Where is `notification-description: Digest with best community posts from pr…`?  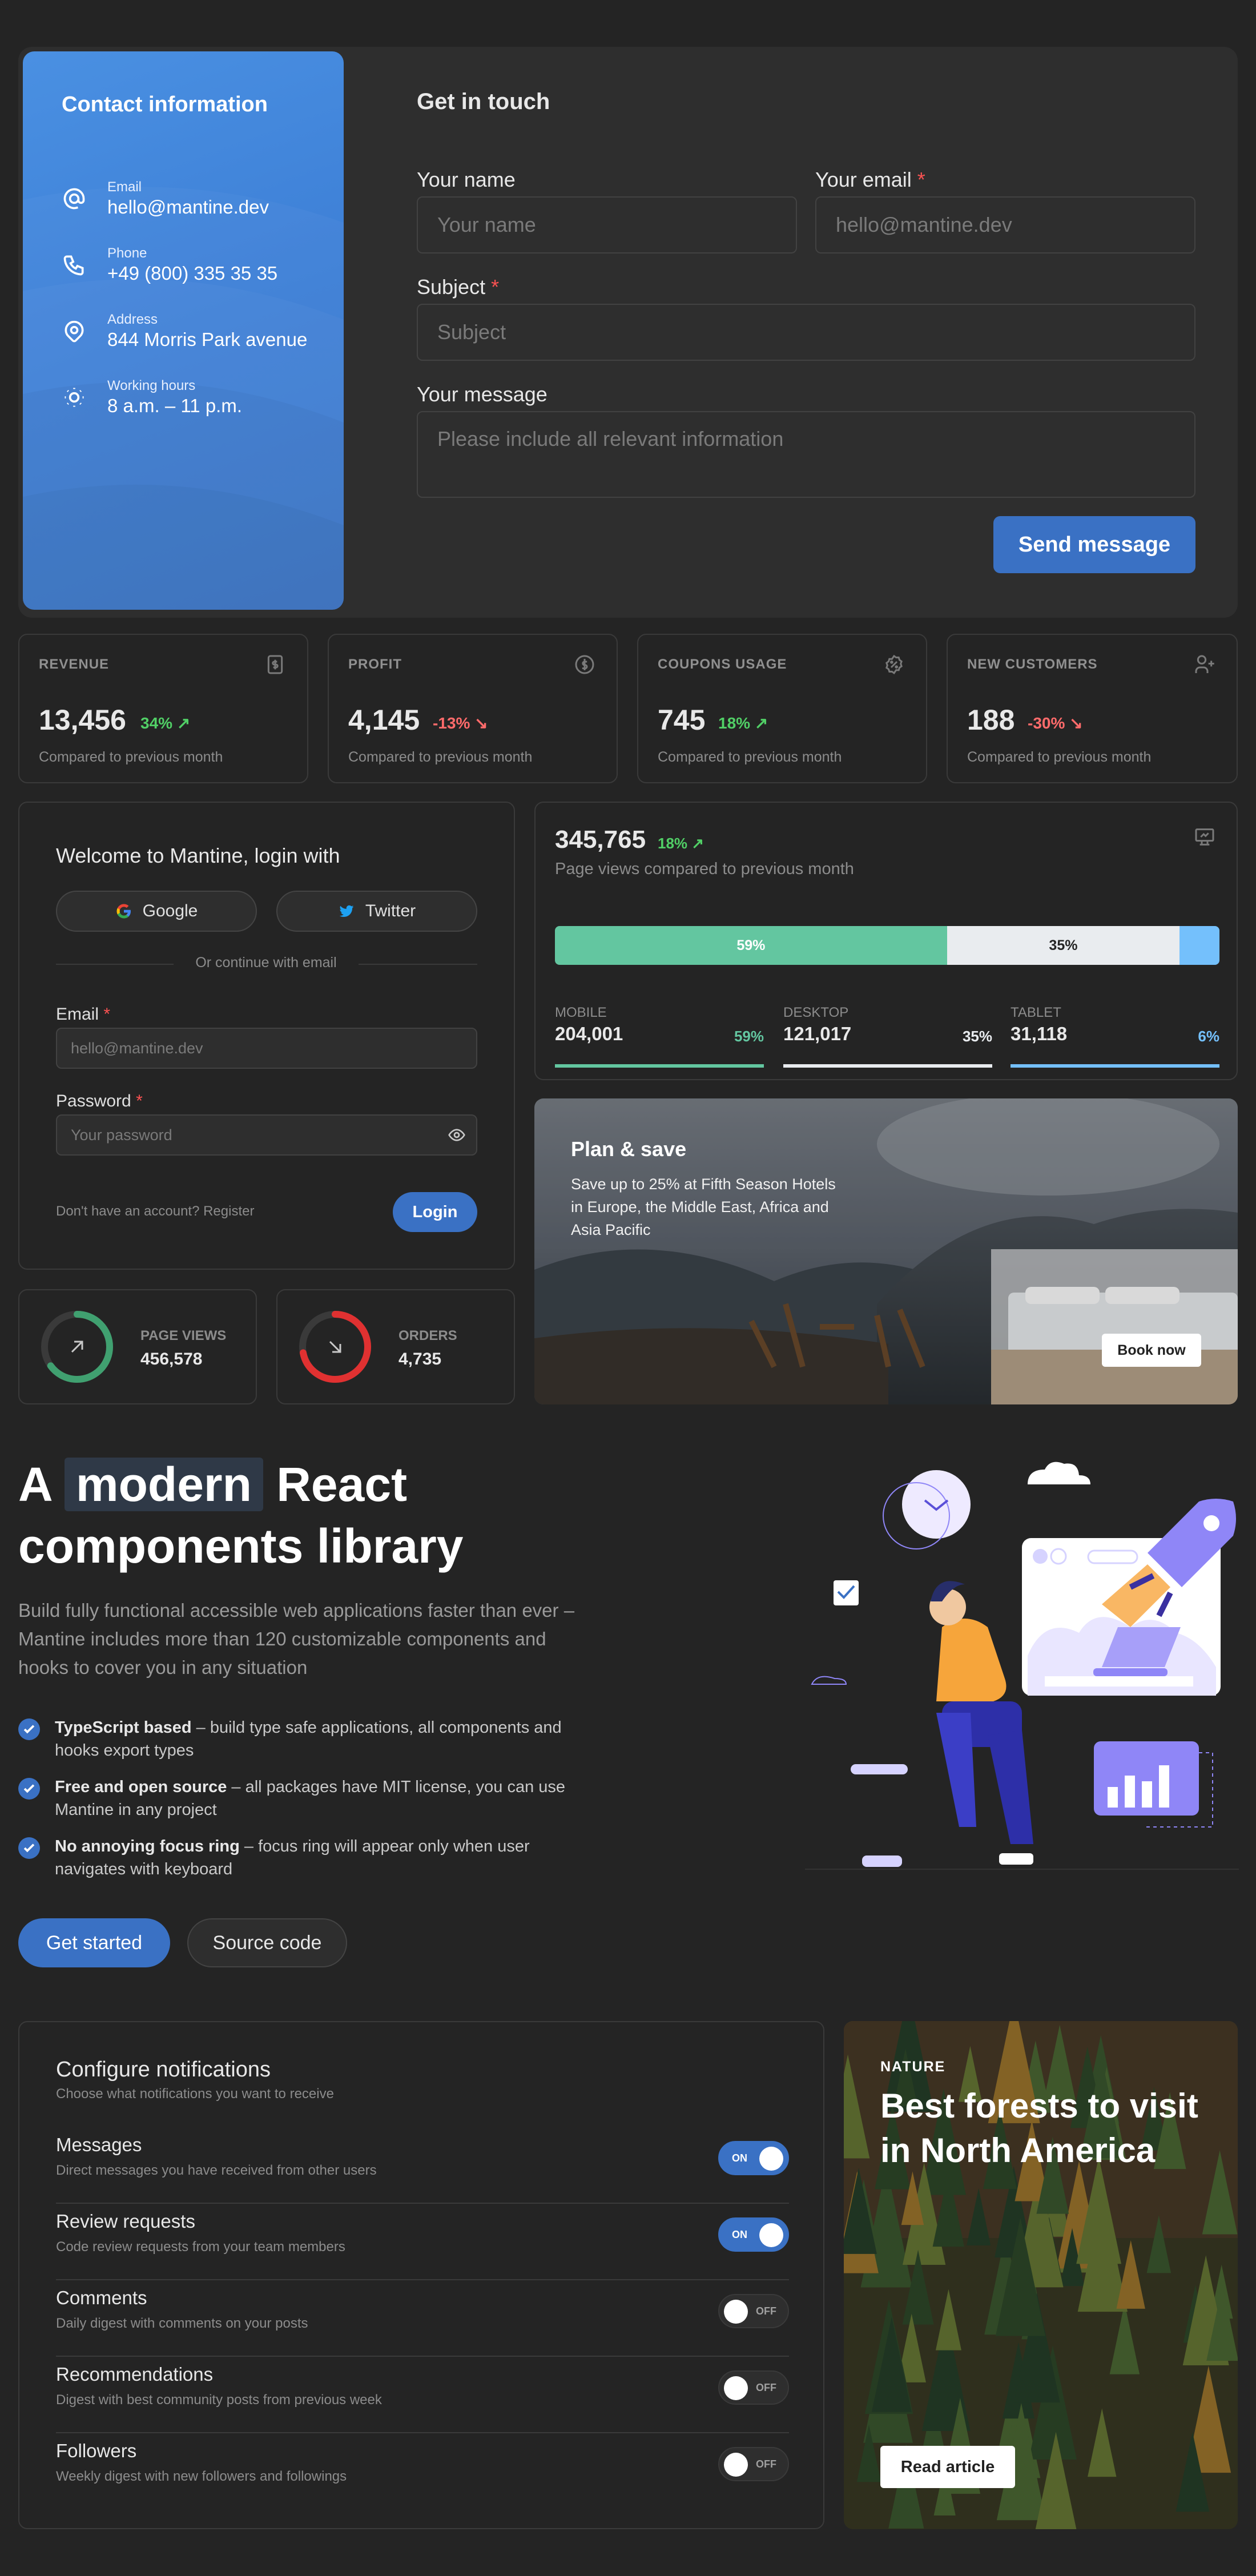 notification-description: Digest with best community posts from pr… is located at coordinates (219, 2400).